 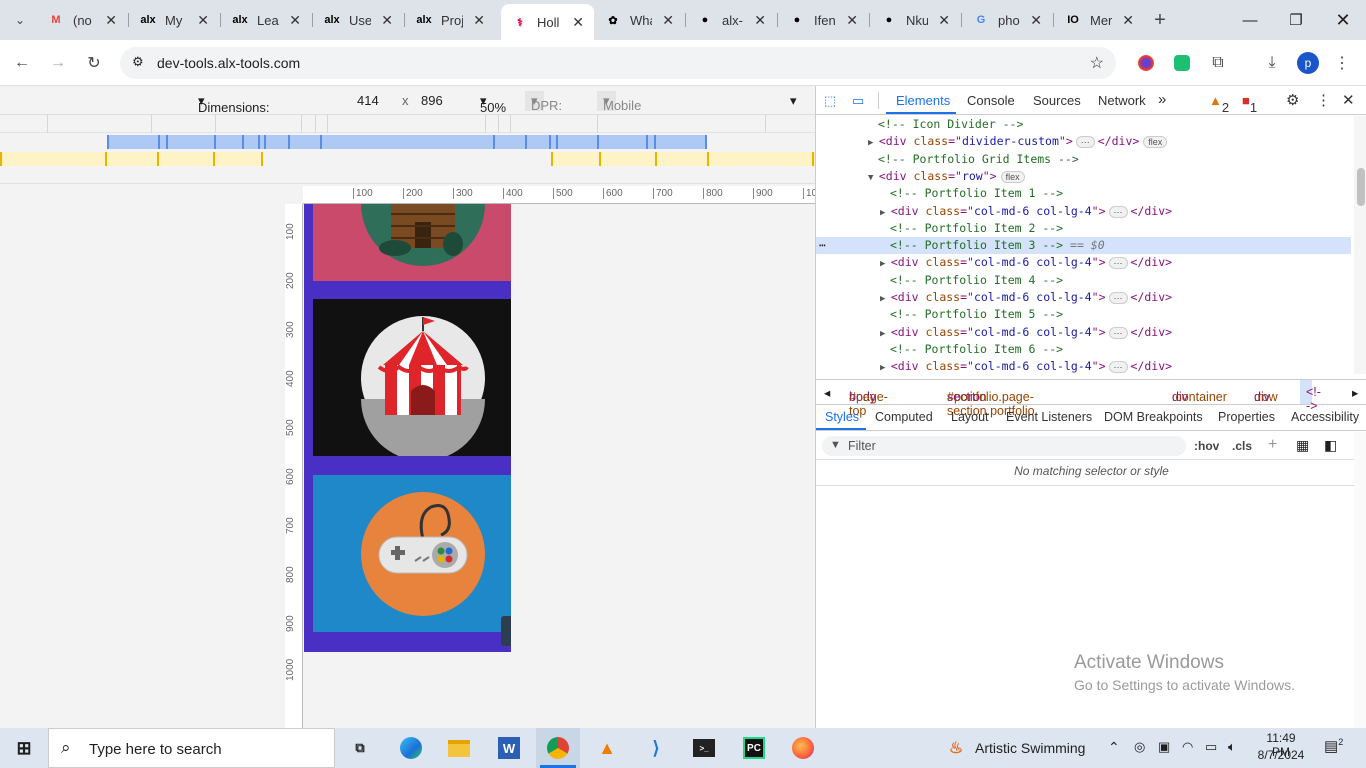 I want to click on device-width-input: 414, so click(x=368, y=100).